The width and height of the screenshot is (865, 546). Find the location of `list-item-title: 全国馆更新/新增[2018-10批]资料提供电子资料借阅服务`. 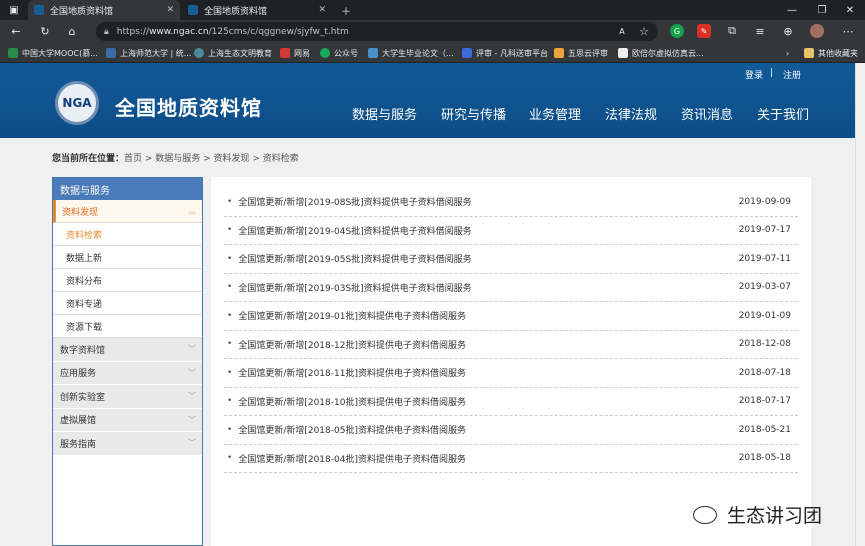

list-item-title: 全国馆更新/新增[2018-10批]资料提供电子资料借阅服务 is located at coordinates (352, 401).